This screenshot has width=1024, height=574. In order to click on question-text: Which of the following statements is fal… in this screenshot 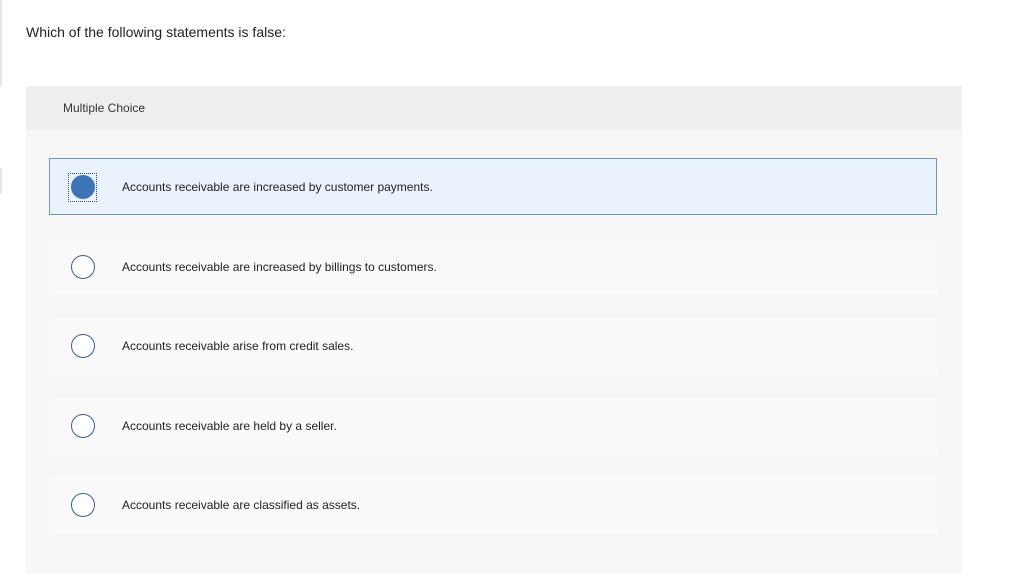, I will do `click(156, 32)`.